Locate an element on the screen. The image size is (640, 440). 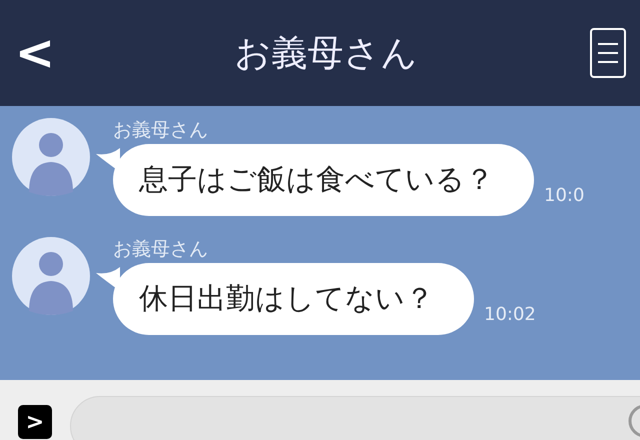
back-button: < is located at coordinates (35, 53).